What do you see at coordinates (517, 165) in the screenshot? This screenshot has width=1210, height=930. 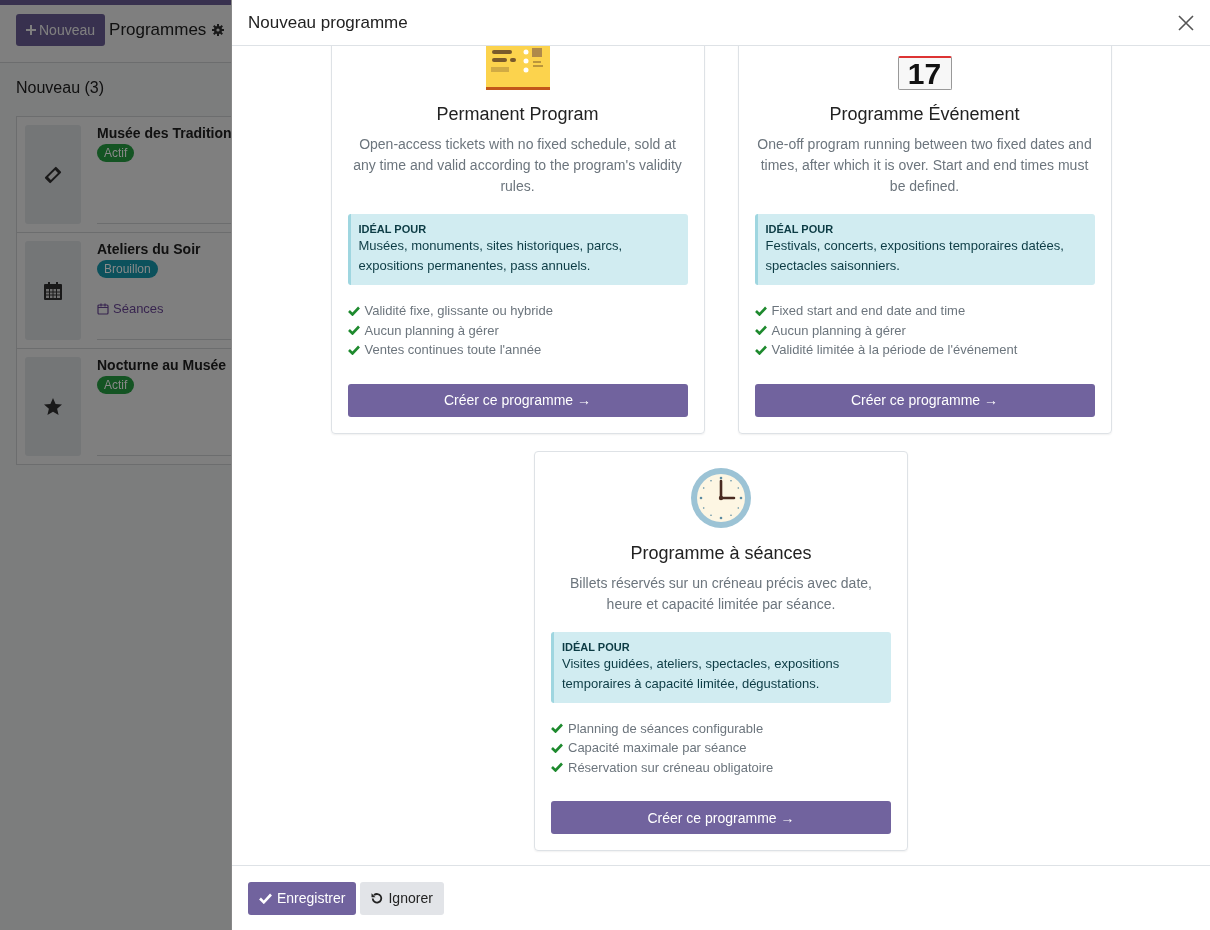 I see `card-description: Open-access tickets with no fixed schedule, sold at any time and valid according to the program's validity rules.` at bounding box center [517, 165].